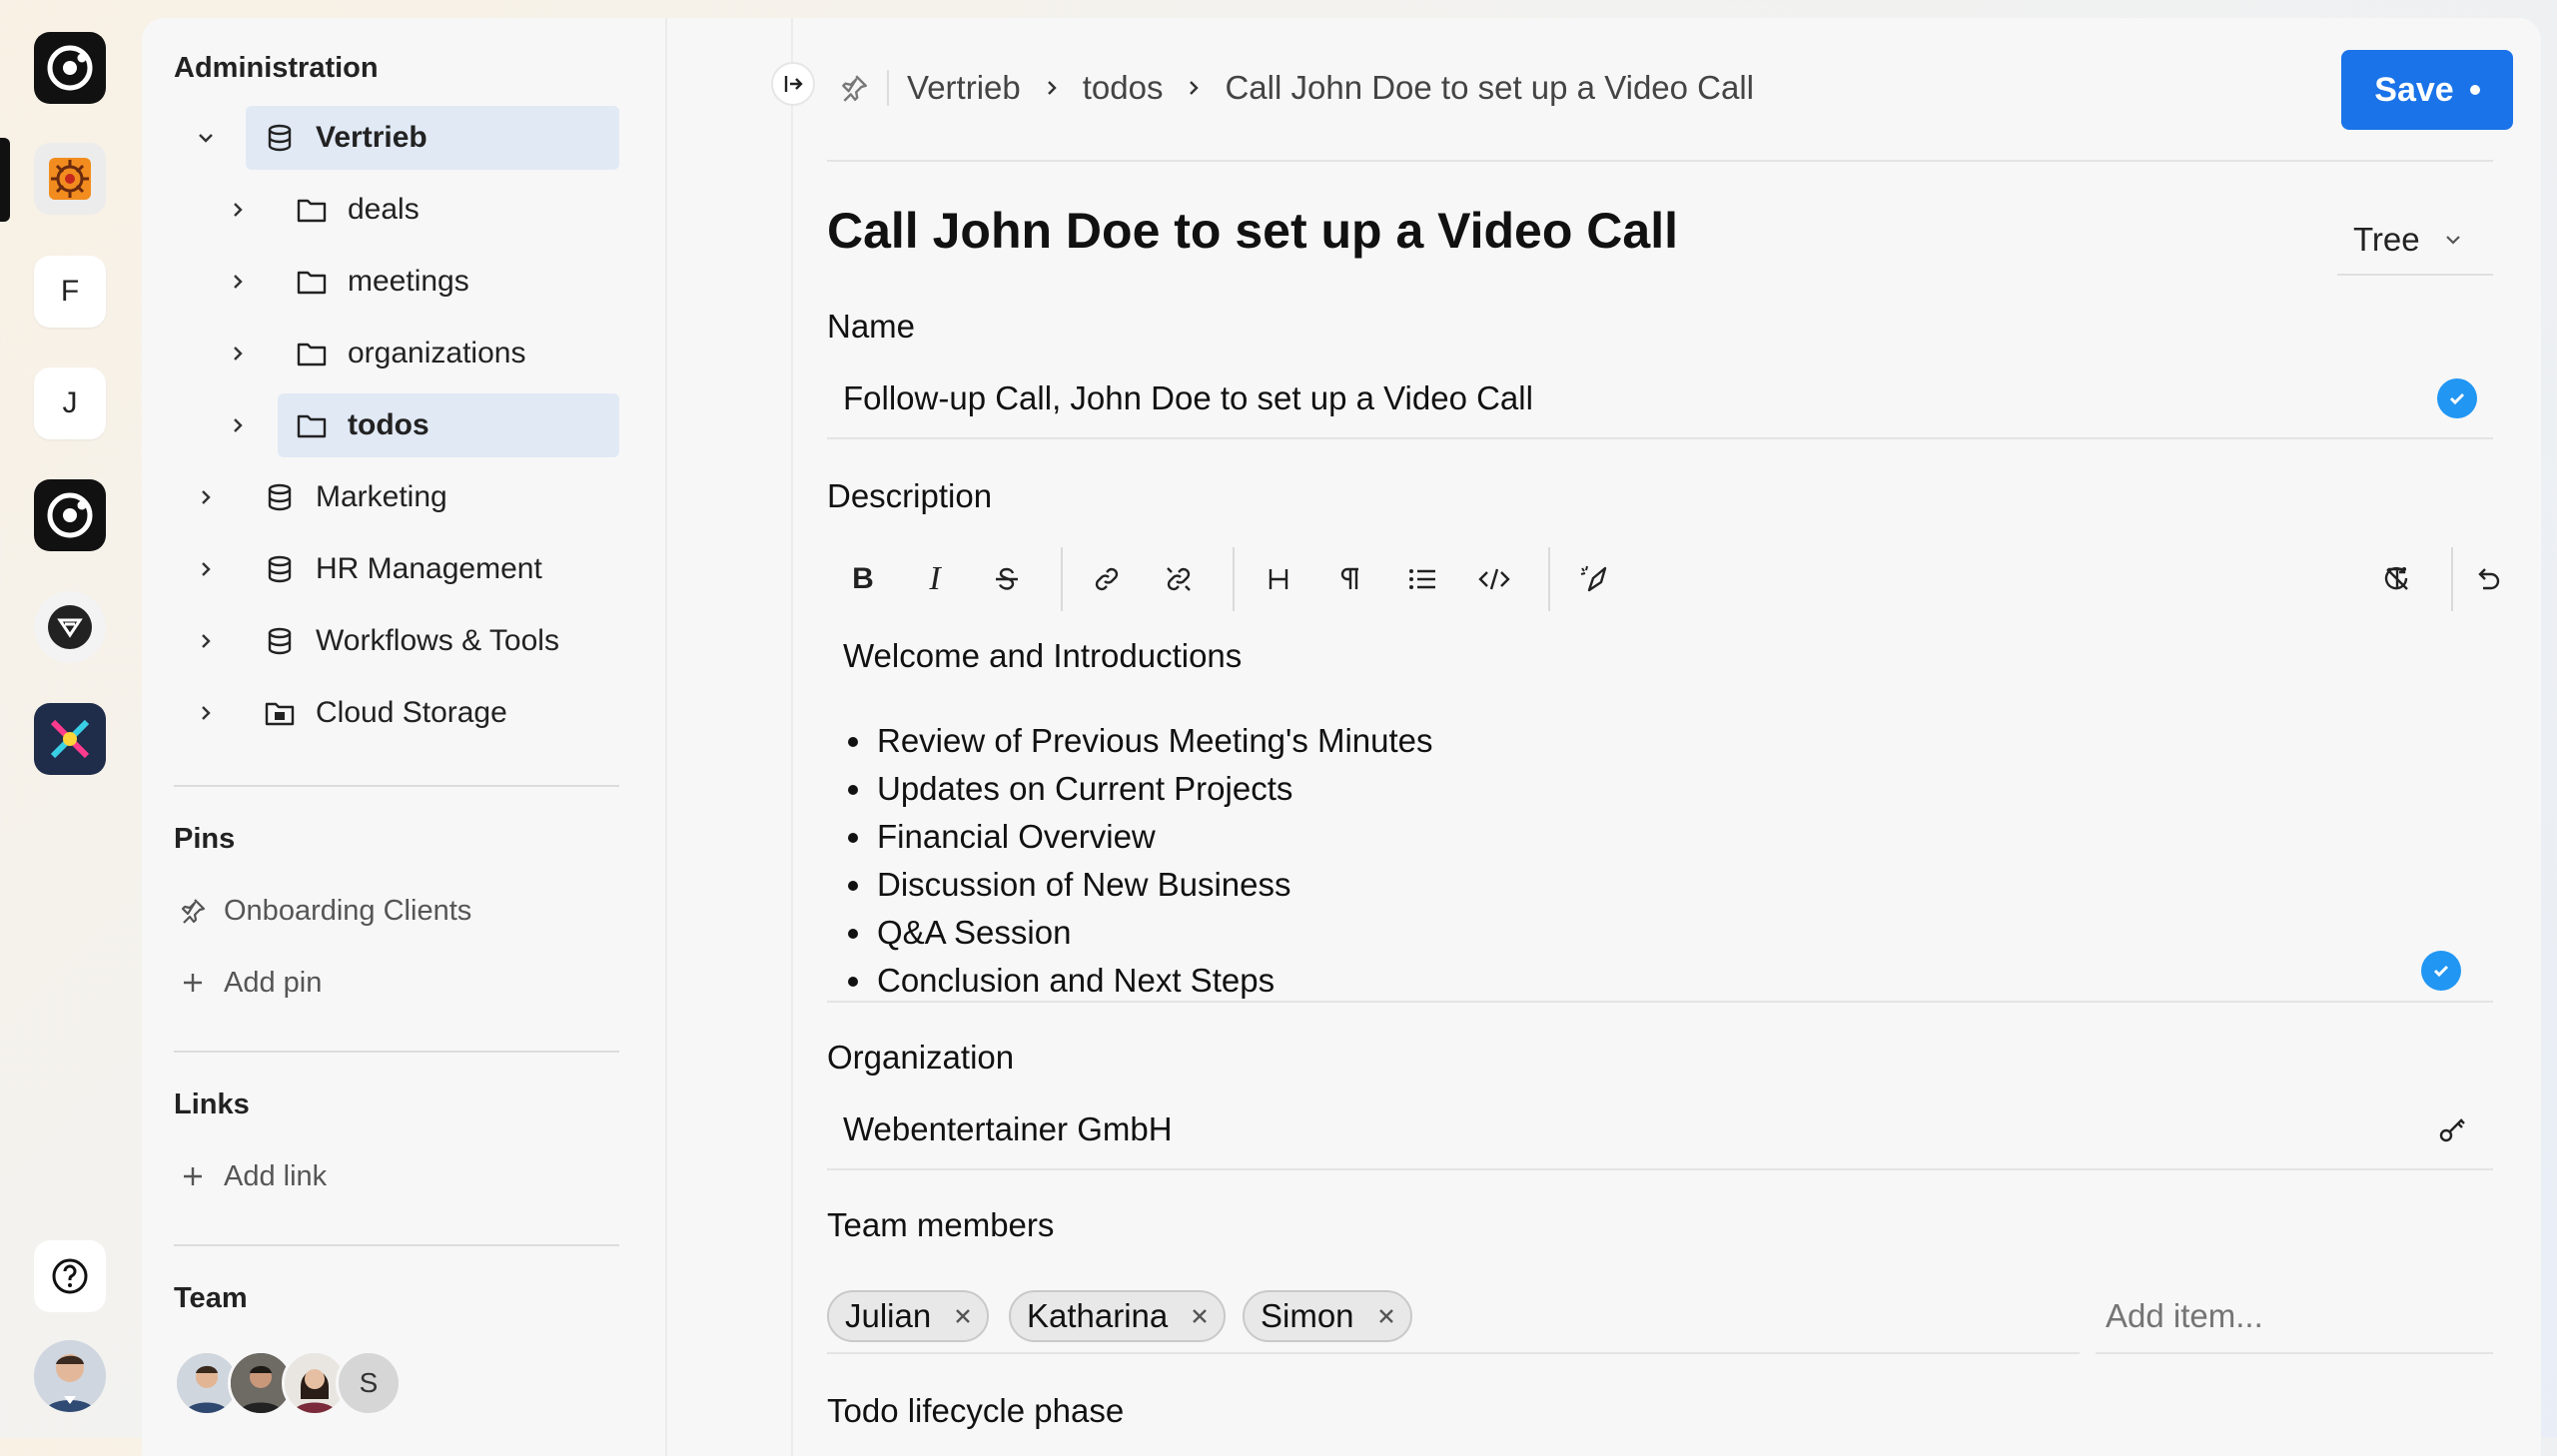  Describe the element at coordinates (206, 497) in the screenshot. I see `marketing-expand-chevron-icon` at that location.